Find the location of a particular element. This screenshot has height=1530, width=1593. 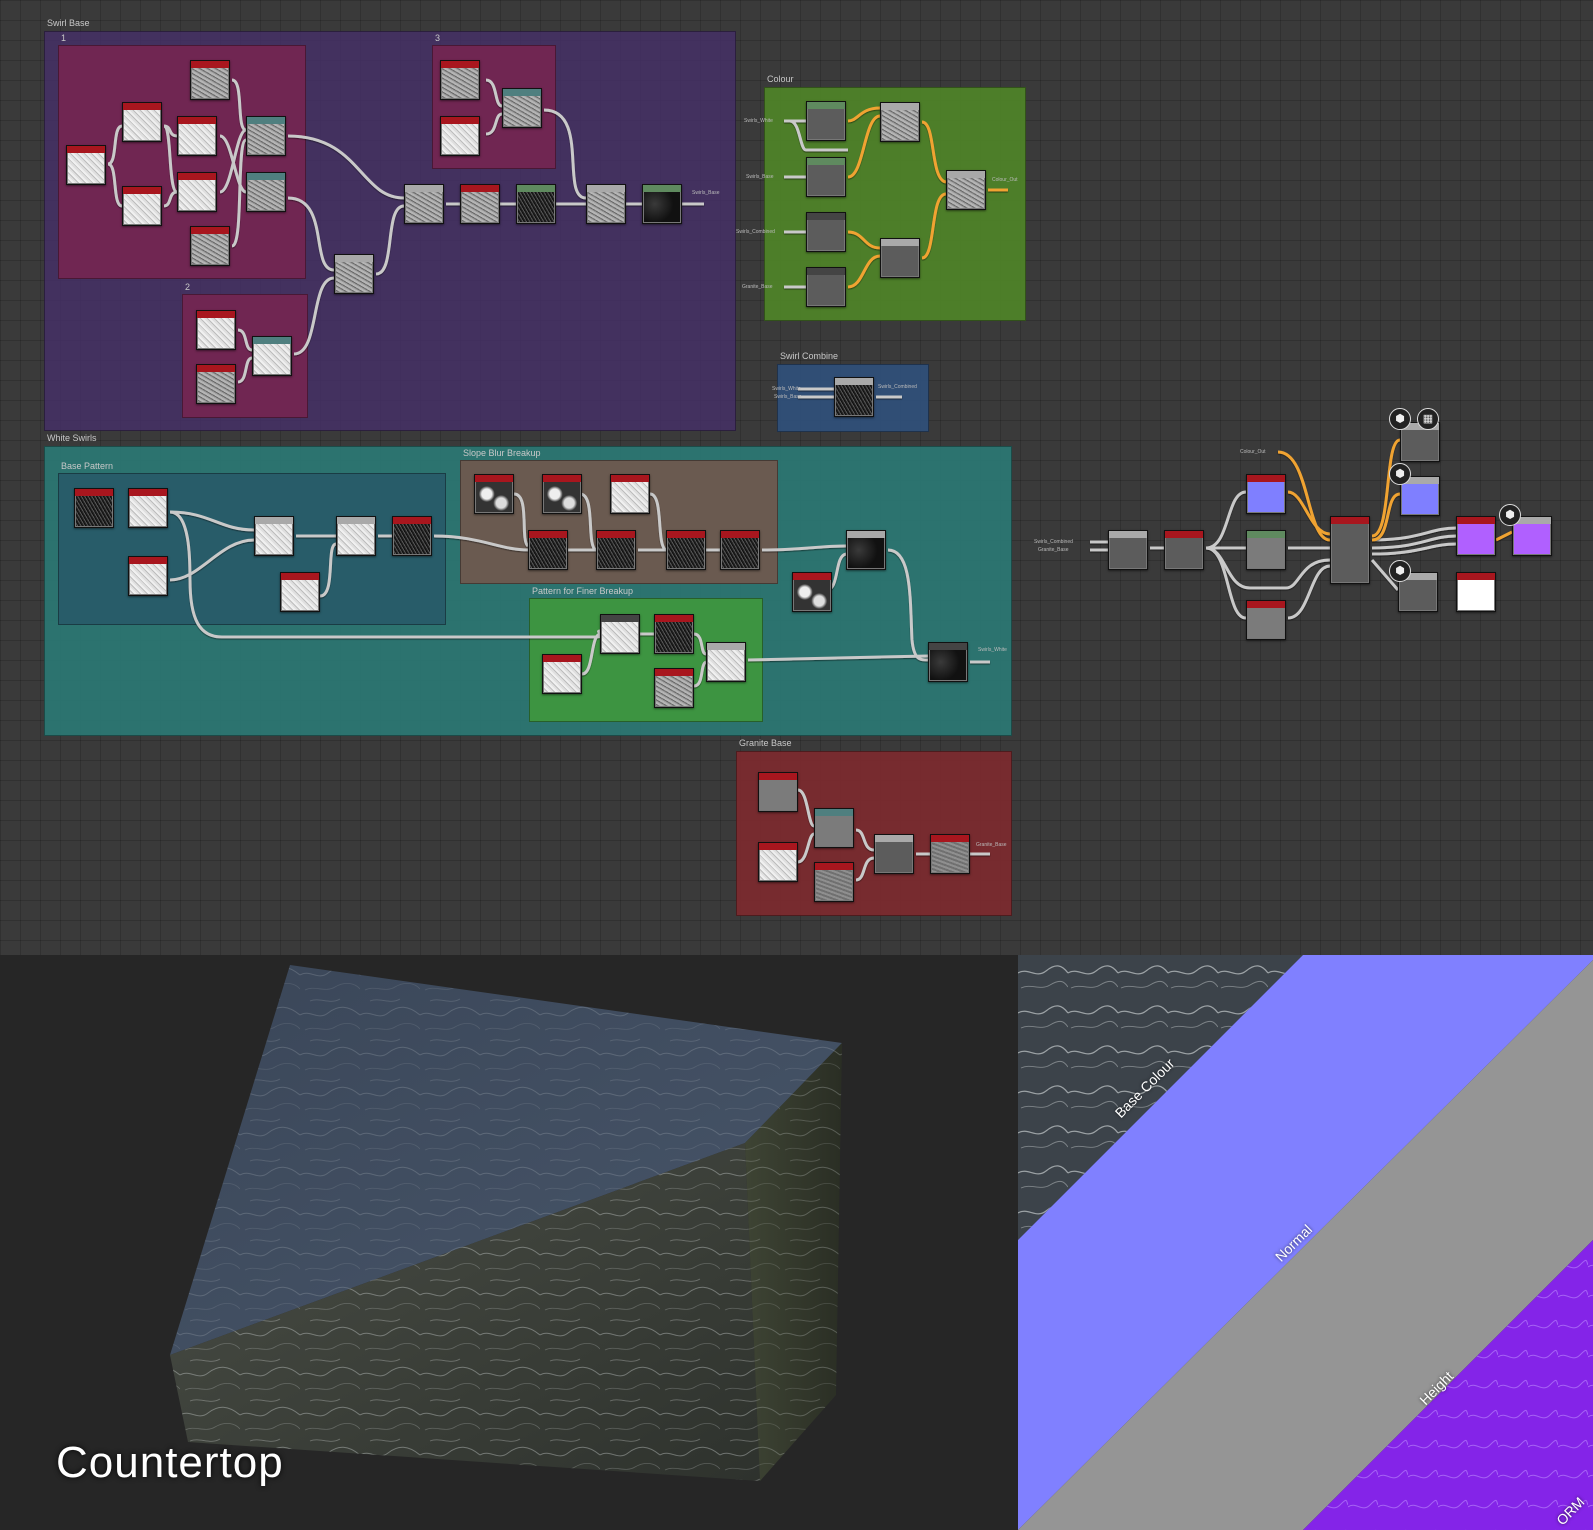

2d-view-icon: ▦ is located at coordinates (1428, 419).